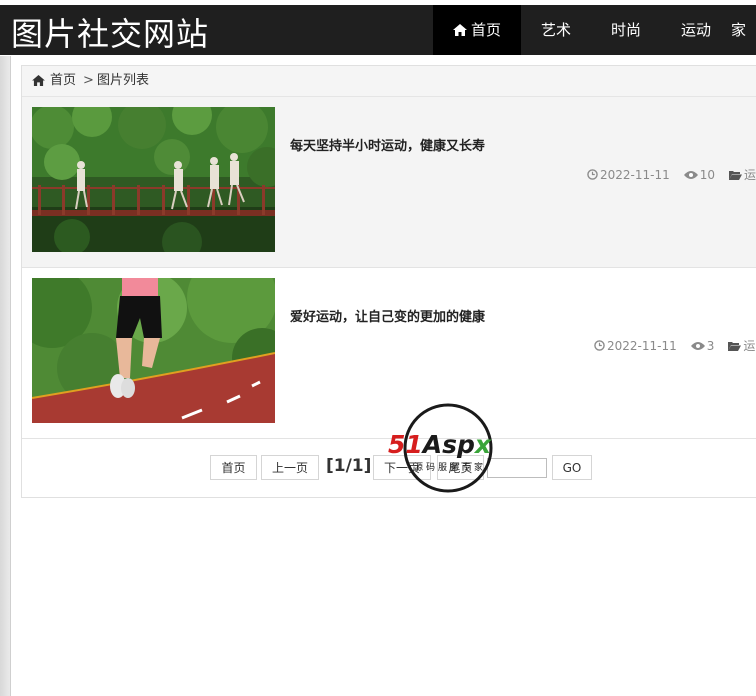 This screenshot has height=696, width=756. Describe the element at coordinates (710, 345) in the screenshot. I see `item-views-count: 3` at that location.